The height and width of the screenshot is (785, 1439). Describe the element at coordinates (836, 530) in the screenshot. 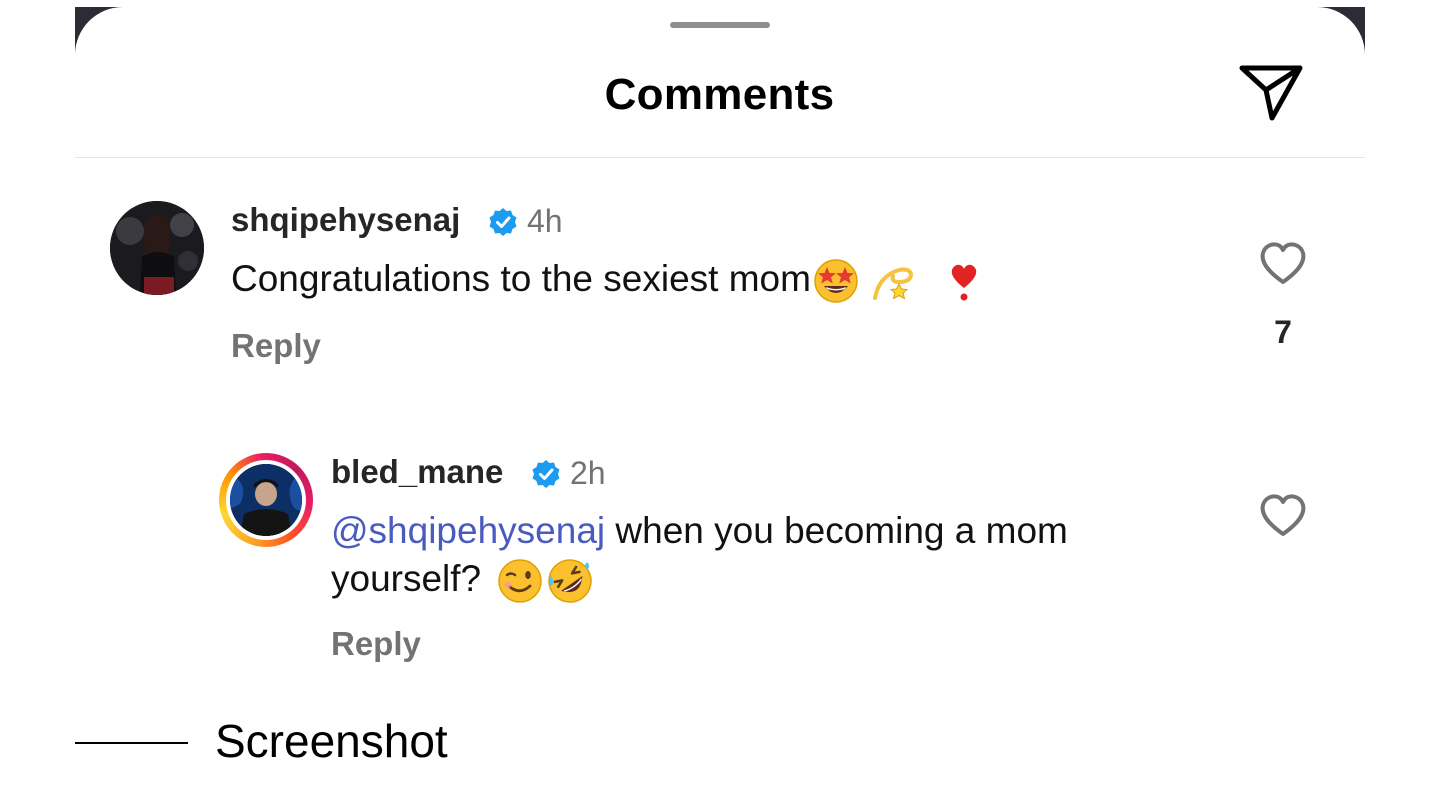

I see `comment-body: when you becoming a mom` at that location.